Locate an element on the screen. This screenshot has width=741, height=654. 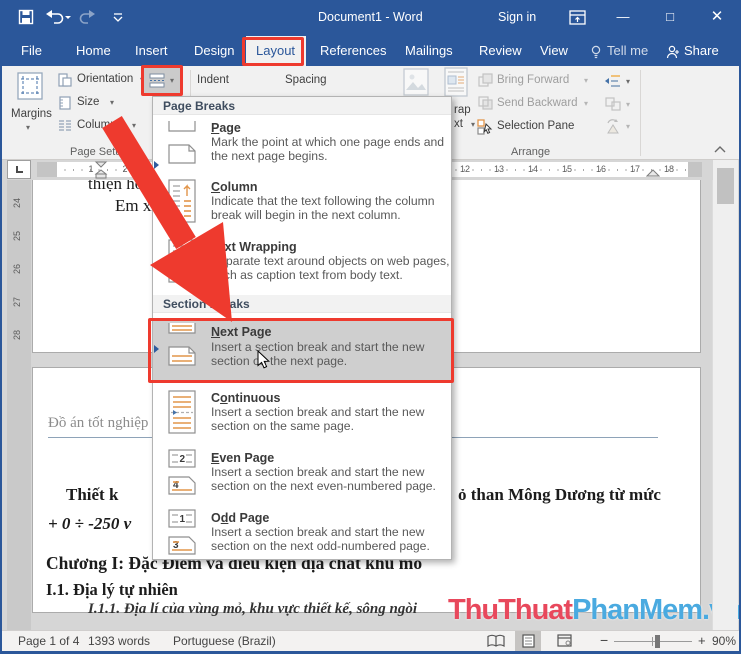
size-button: Size ▾ is located at coordinates (104, 104).